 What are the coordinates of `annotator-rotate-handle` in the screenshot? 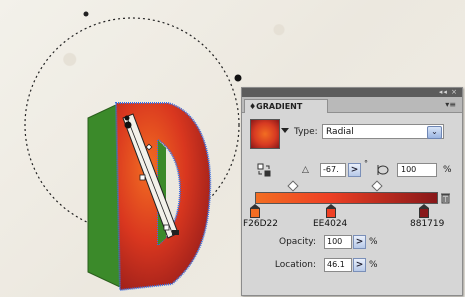 It's located at (86, 14).